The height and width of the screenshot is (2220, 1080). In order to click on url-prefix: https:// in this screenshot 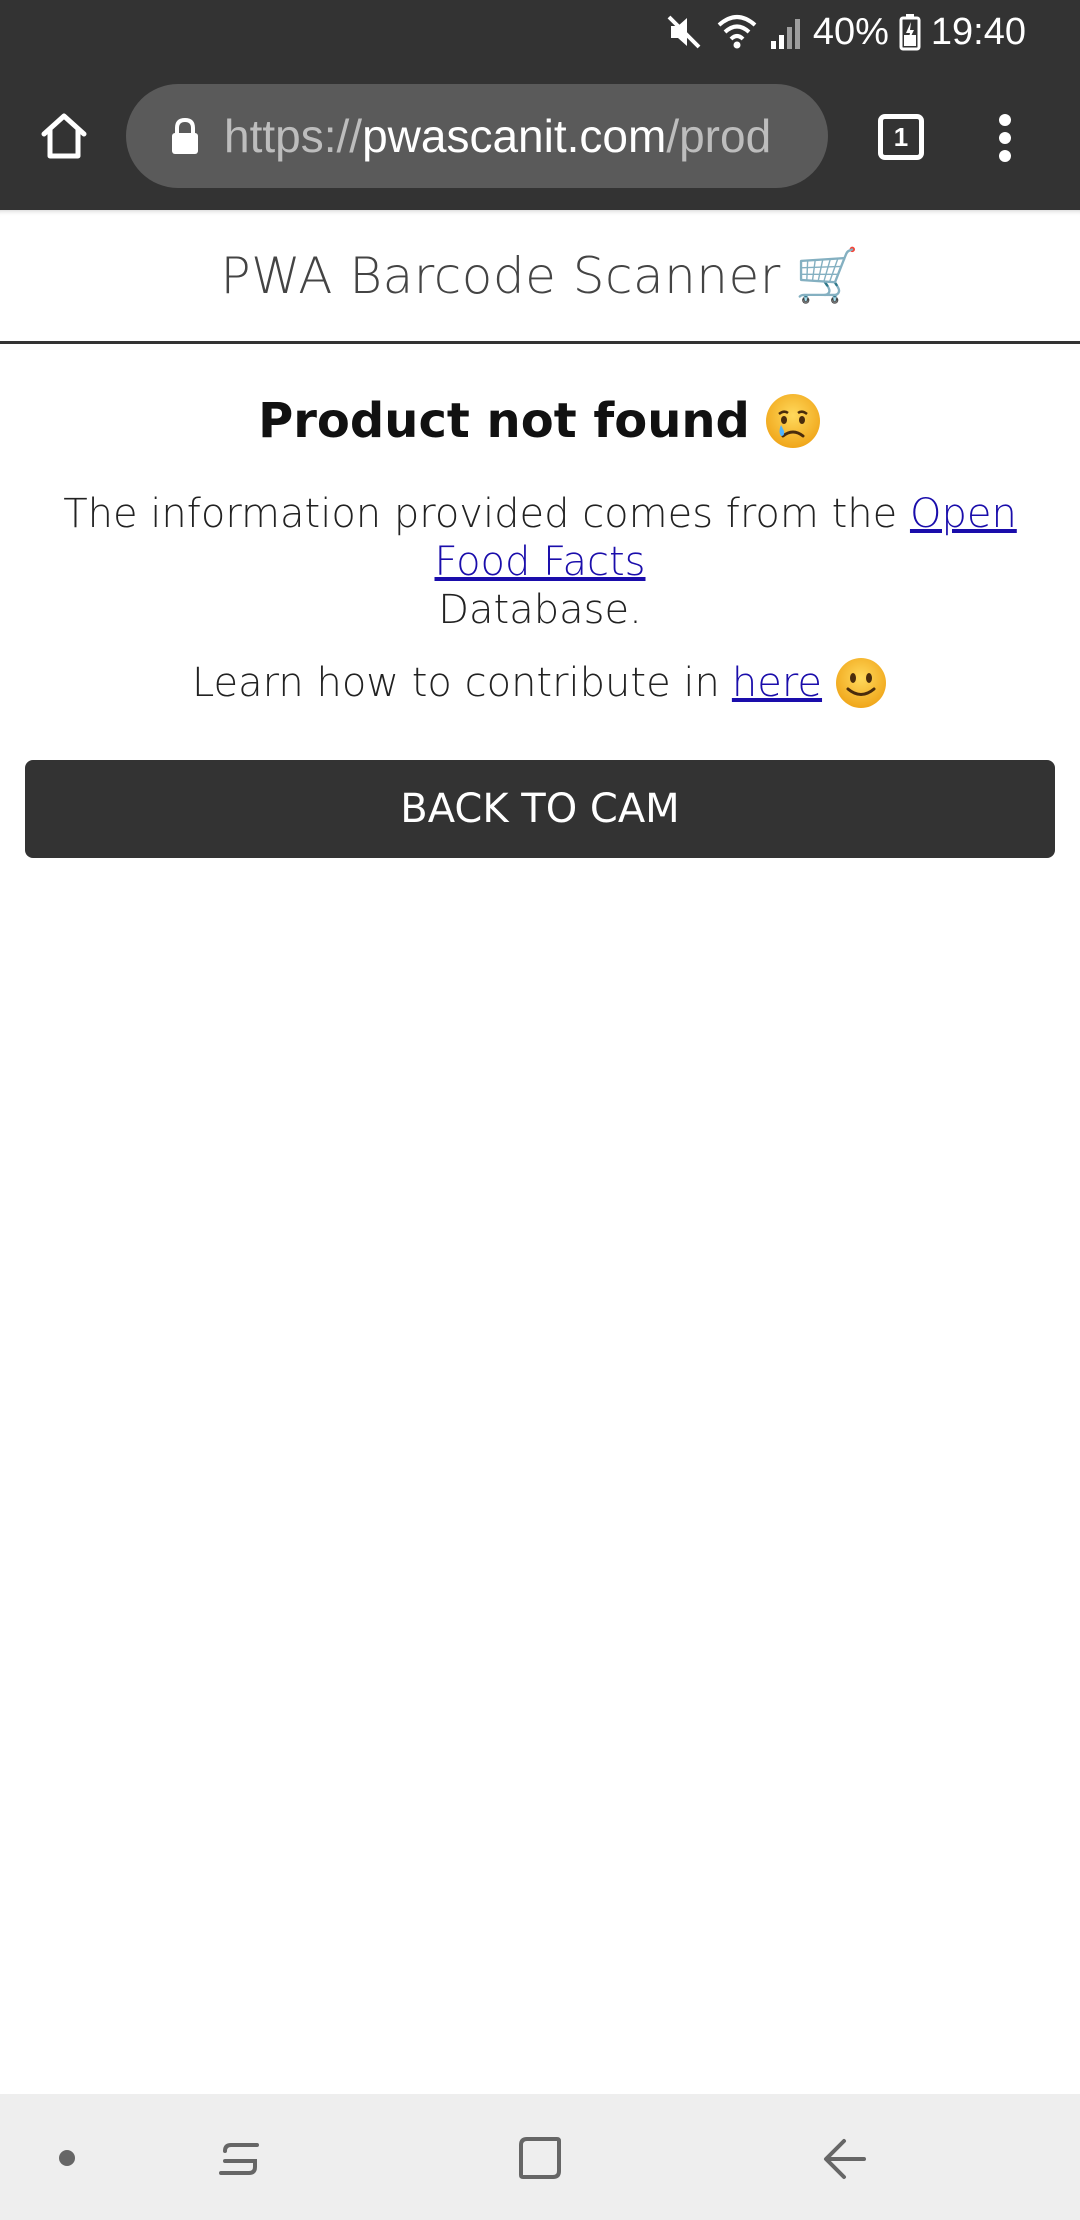, I will do `click(293, 136)`.